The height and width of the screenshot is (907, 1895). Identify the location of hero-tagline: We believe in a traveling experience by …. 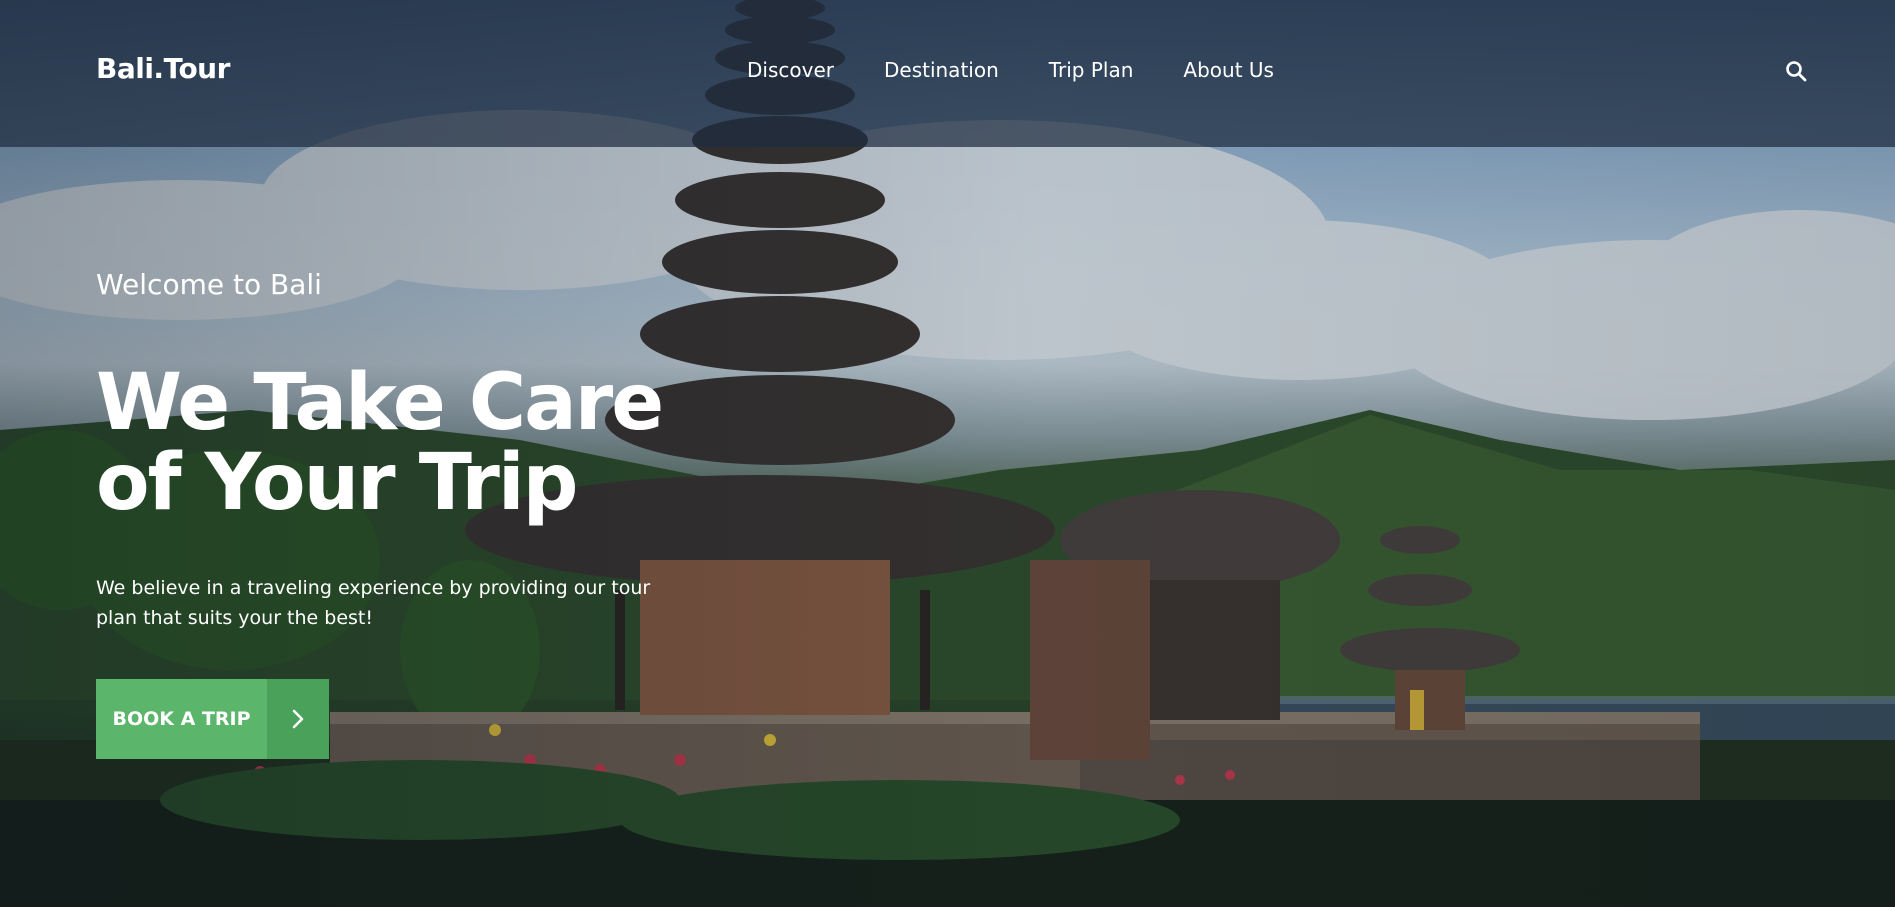
(373, 603).